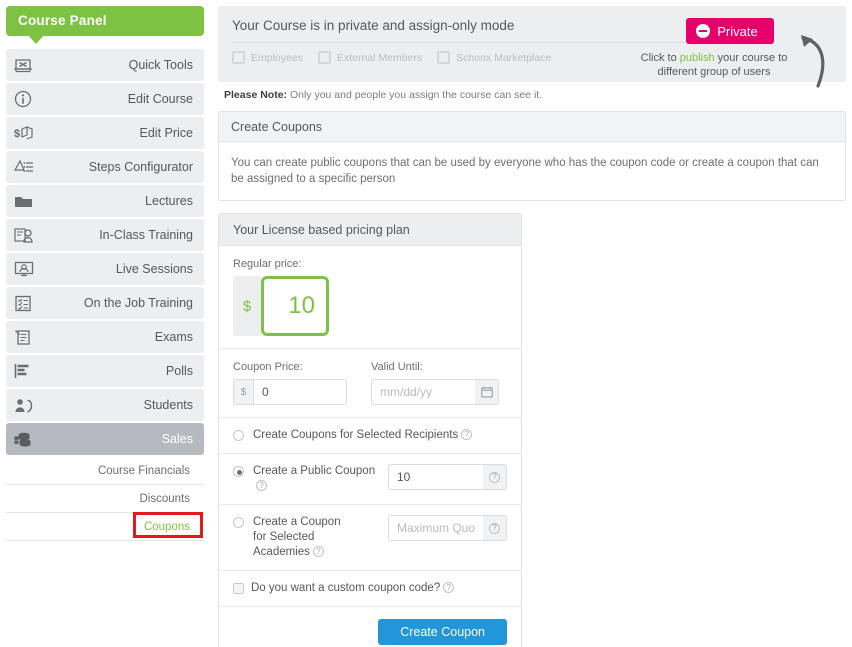  I want to click on sidebar-item-on-the-job-training: On the Job Training, so click(105, 303).